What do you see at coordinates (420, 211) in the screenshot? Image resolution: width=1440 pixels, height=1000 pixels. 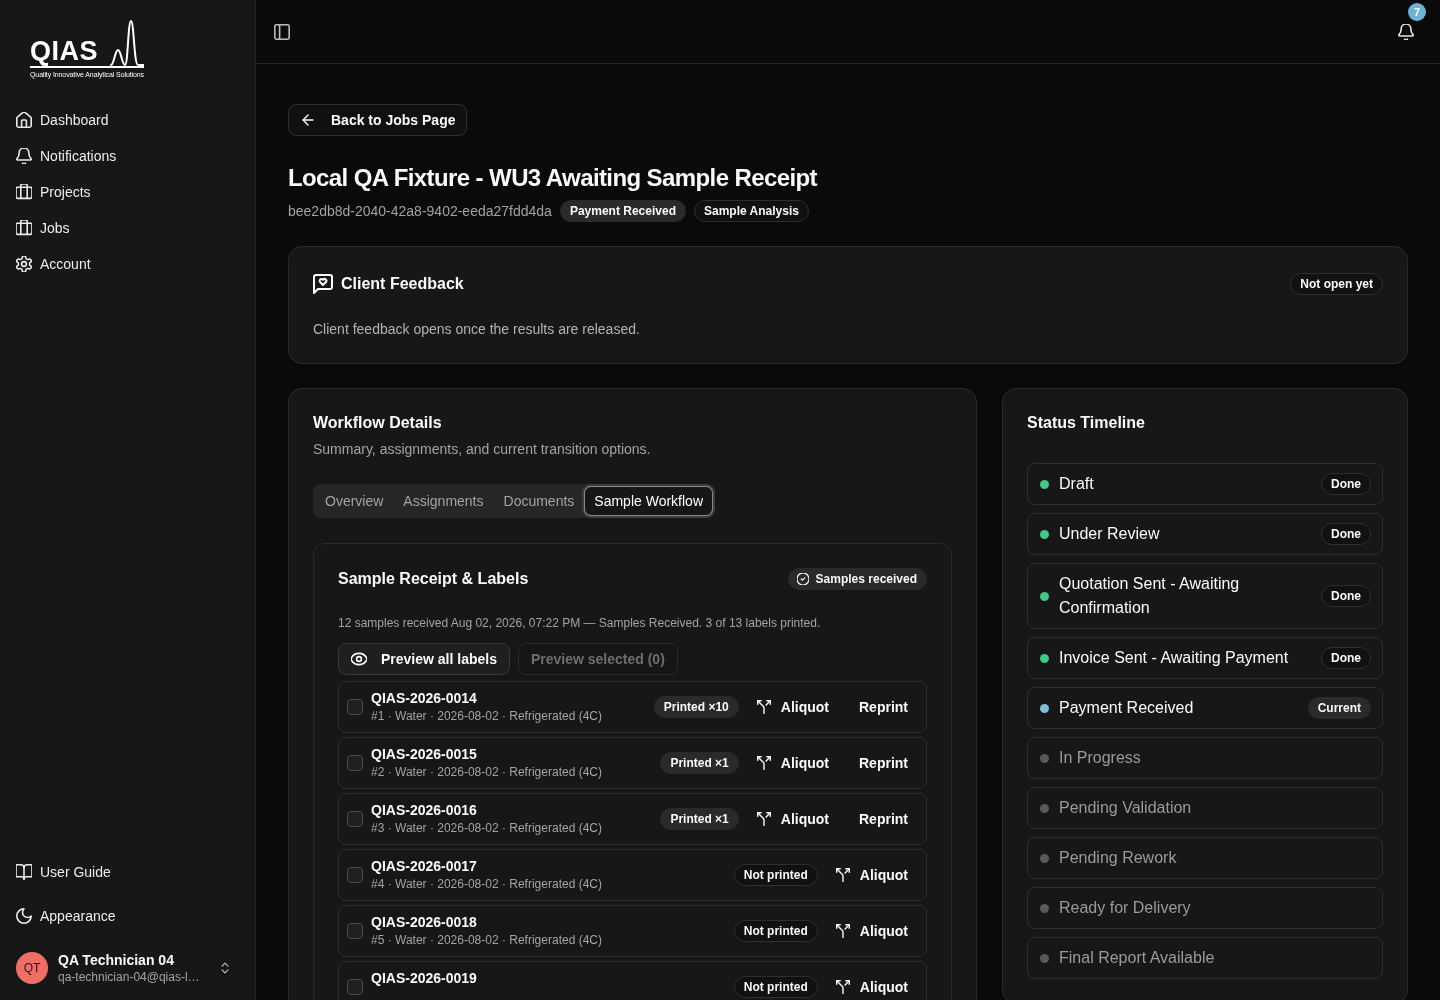 I see `job-id: bee2db8d-2040-42a8-9402-eeda27fdd4da` at bounding box center [420, 211].